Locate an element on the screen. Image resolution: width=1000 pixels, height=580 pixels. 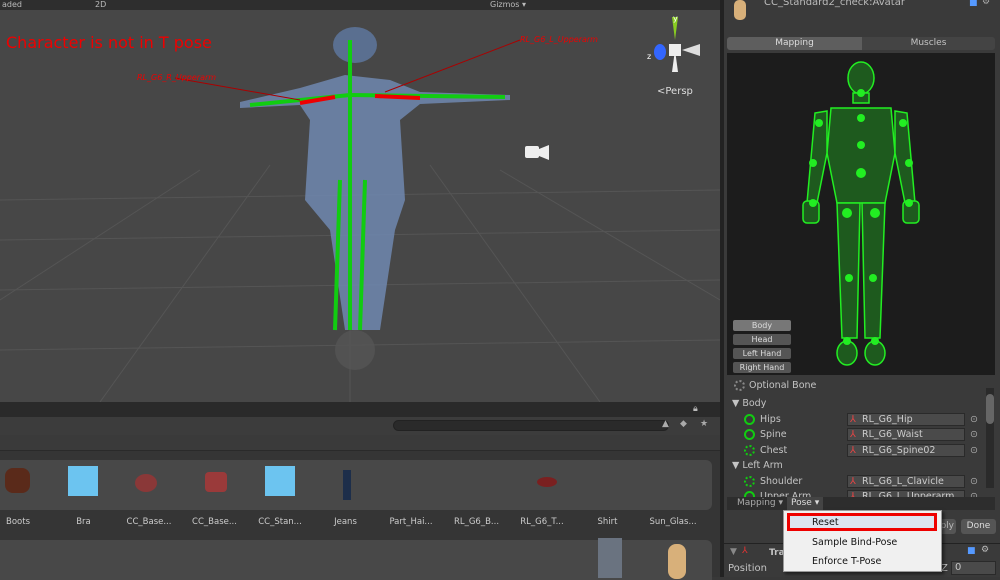
head-button: Head is located at coordinates (762, 339).